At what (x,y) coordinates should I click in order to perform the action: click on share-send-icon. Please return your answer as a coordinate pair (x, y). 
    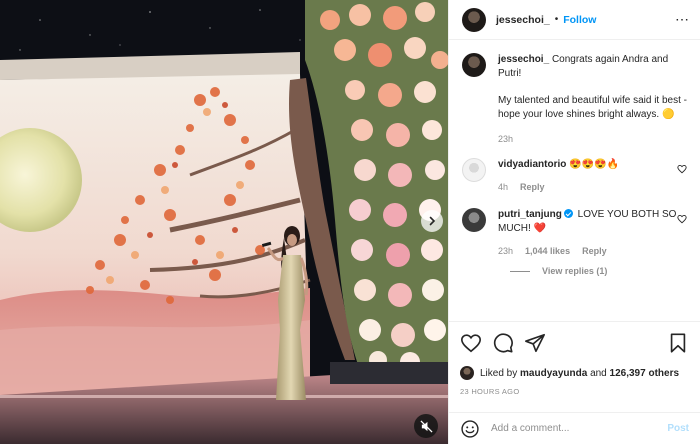
    Looking at the image, I should click on (535, 343).